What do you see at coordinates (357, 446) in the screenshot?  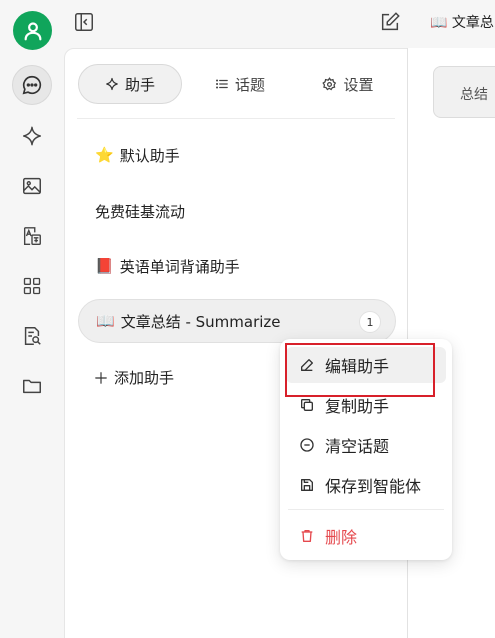 I see `menu-item-label: 清空话题` at bounding box center [357, 446].